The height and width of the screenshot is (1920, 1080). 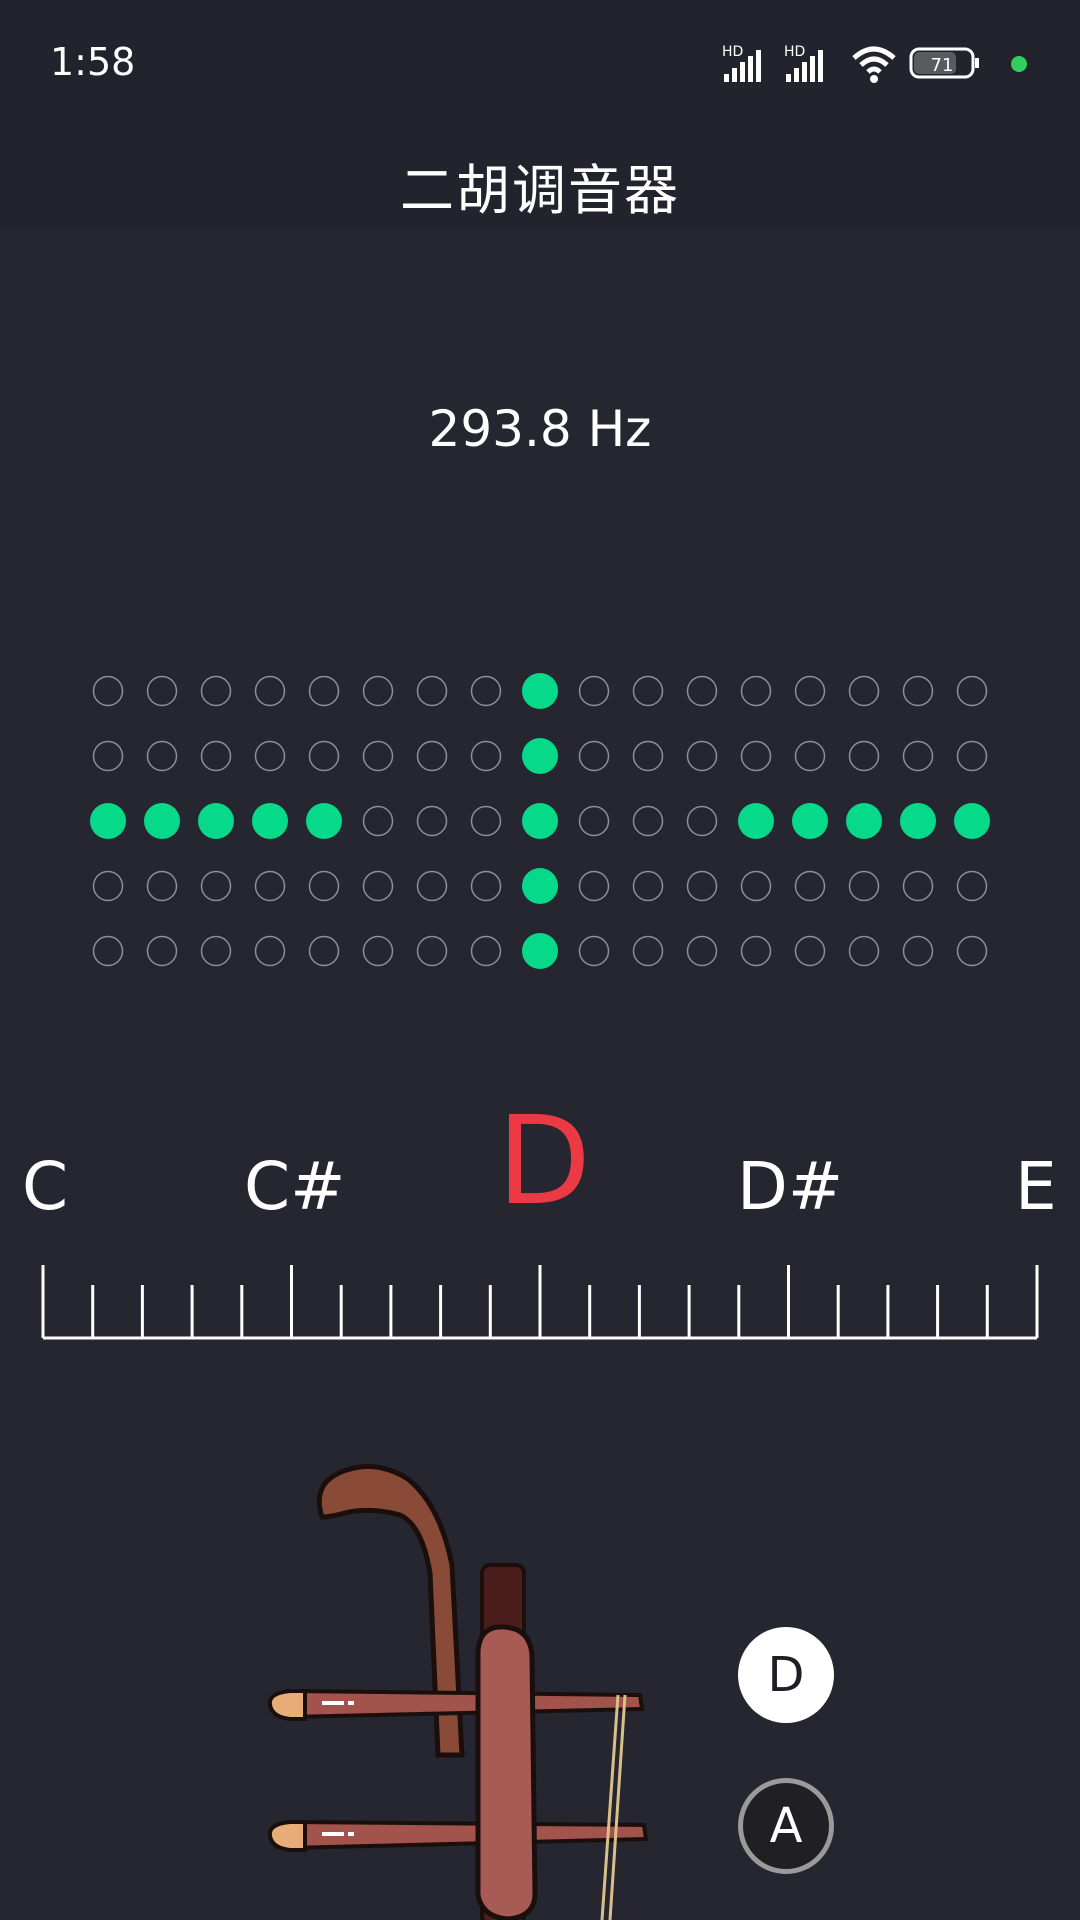 I want to click on erhu-illustration, so click(x=458, y=1692).